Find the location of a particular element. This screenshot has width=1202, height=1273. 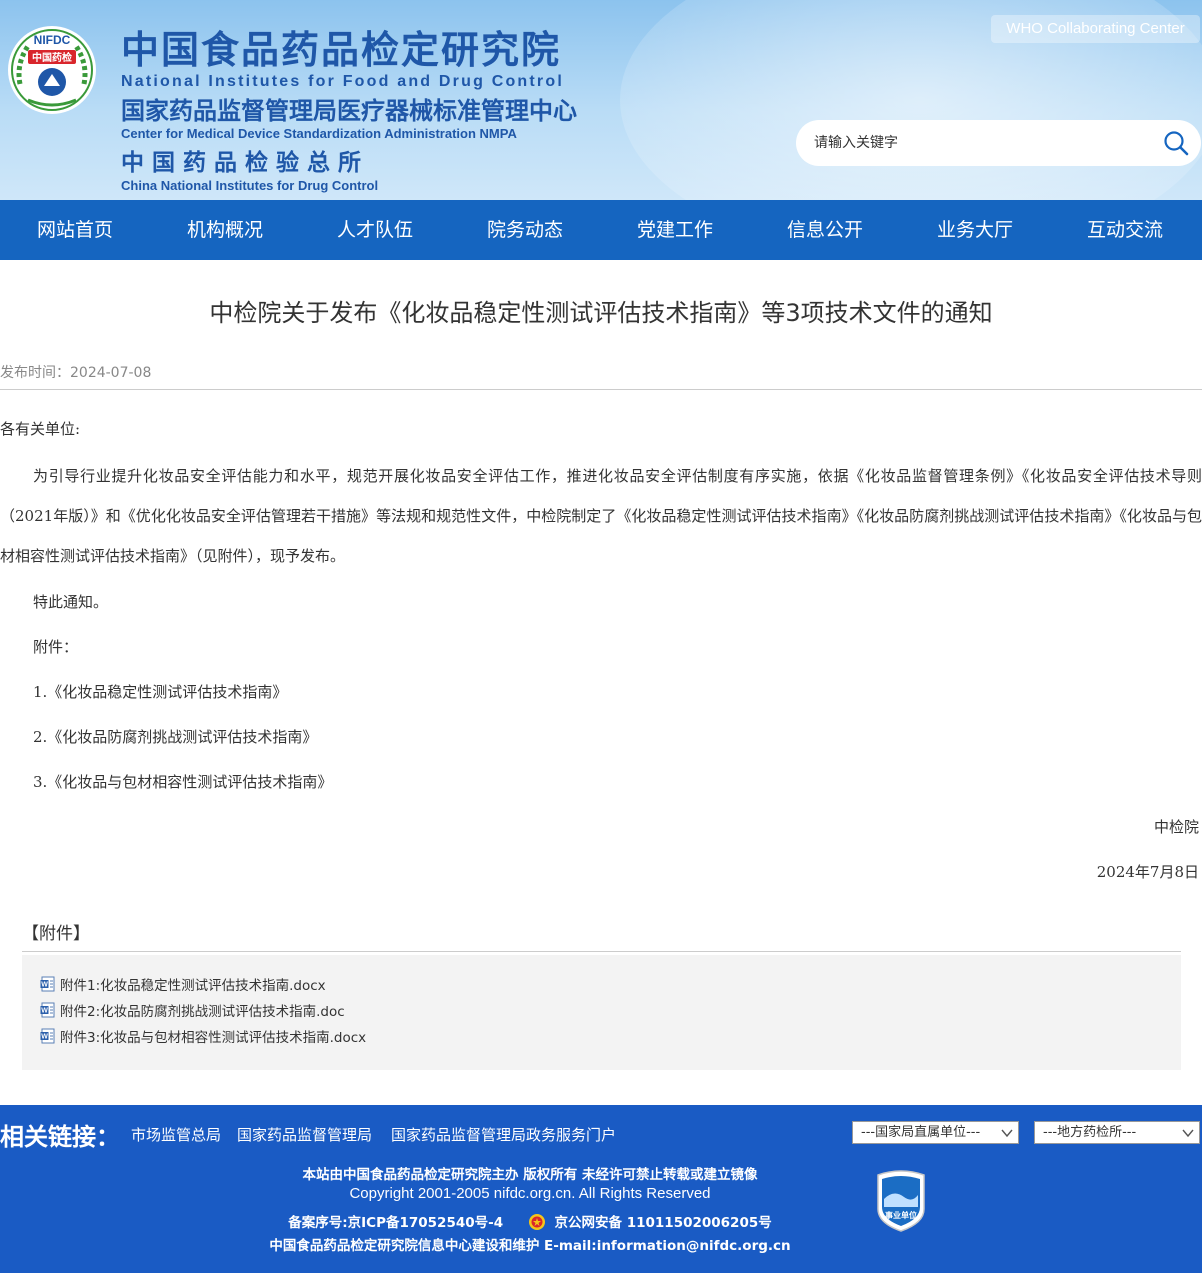

nav-about: 机构概况 is located at coordinates (225, 230).